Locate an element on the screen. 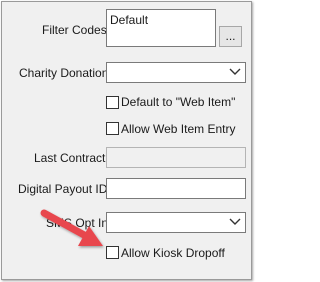  filter-codes-field: Default is located at coordinates (161, 28).